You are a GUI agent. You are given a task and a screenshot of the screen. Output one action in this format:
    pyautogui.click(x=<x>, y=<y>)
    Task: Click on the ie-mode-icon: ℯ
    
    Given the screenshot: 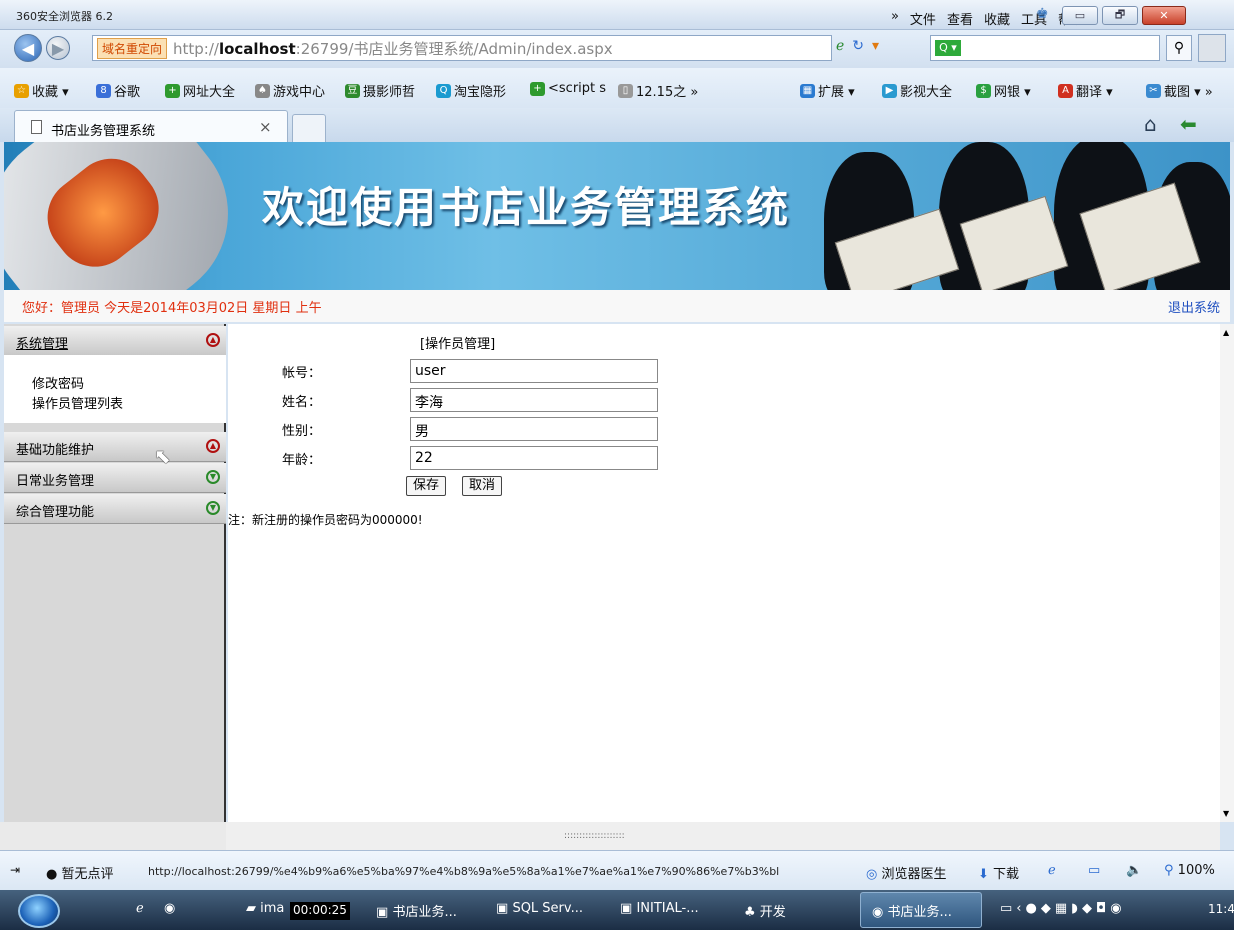 What is the action you would take?
    pyautogui.click(x=840, y=46)
    